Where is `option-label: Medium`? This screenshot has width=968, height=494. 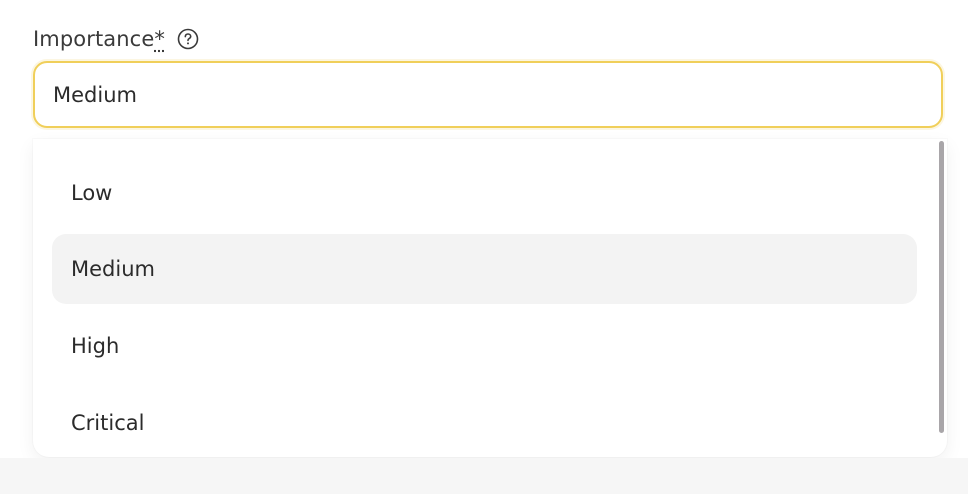
option-label: Medium is located at coordinates (113, 269).